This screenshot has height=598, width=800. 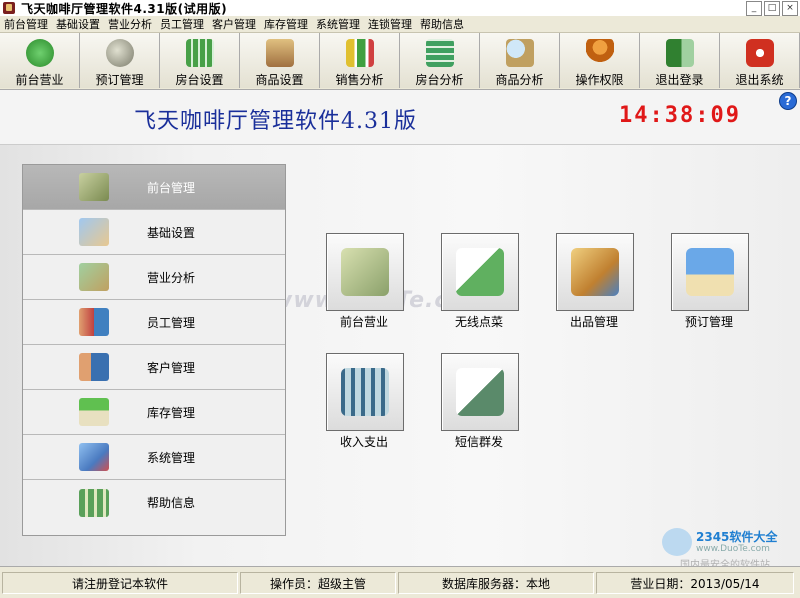 I want to click on menu-item-inventory: 库存管理, so click(x=286, y=24).